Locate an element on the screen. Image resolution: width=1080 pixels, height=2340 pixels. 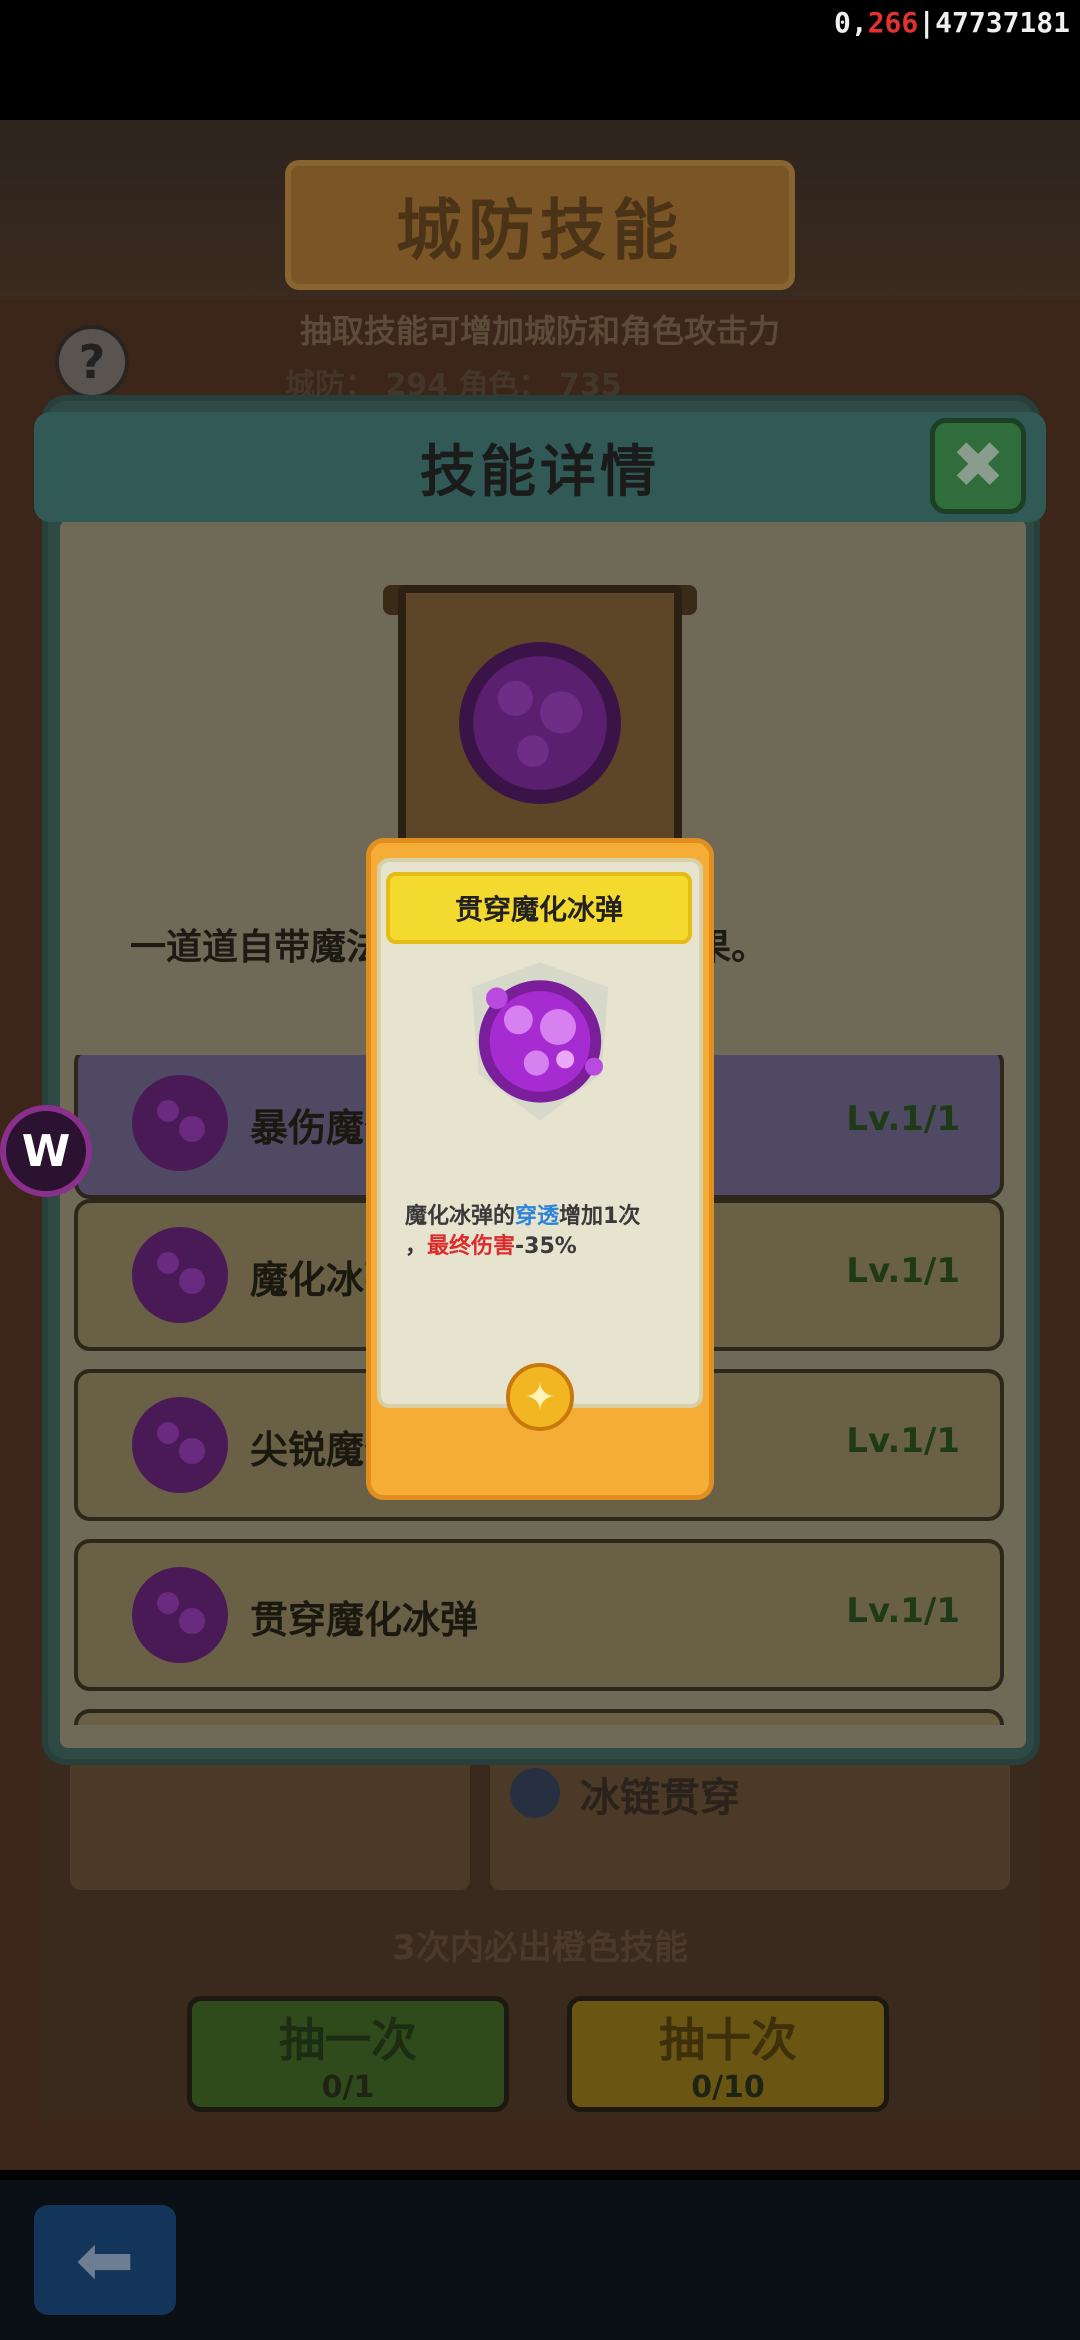
help-icon: ? is located at coordinates (92, 362).